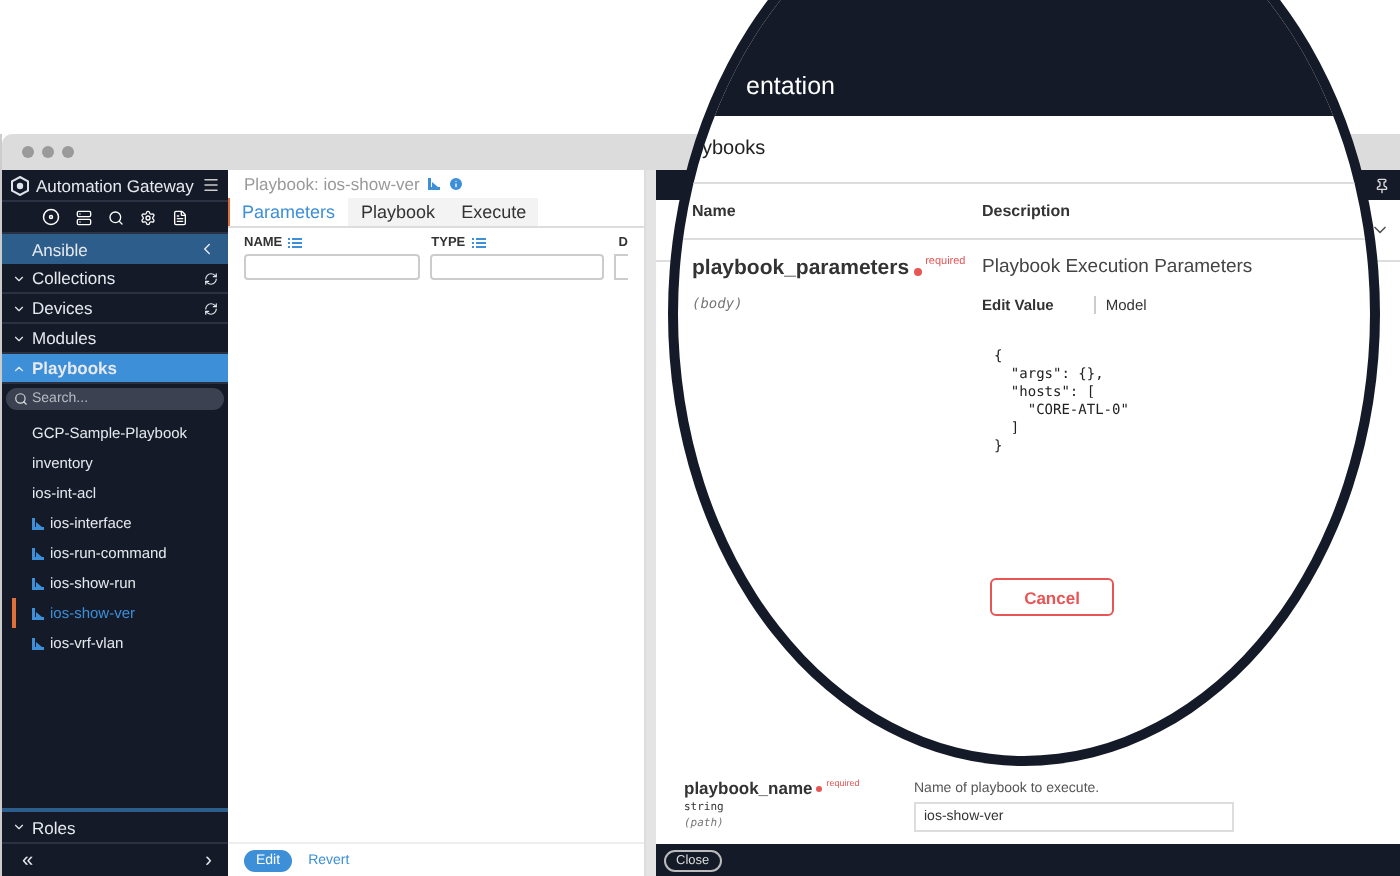  Describe the element at coordinates (207, 249) in the screenshot. I see `chevron-left-icon` at that location.